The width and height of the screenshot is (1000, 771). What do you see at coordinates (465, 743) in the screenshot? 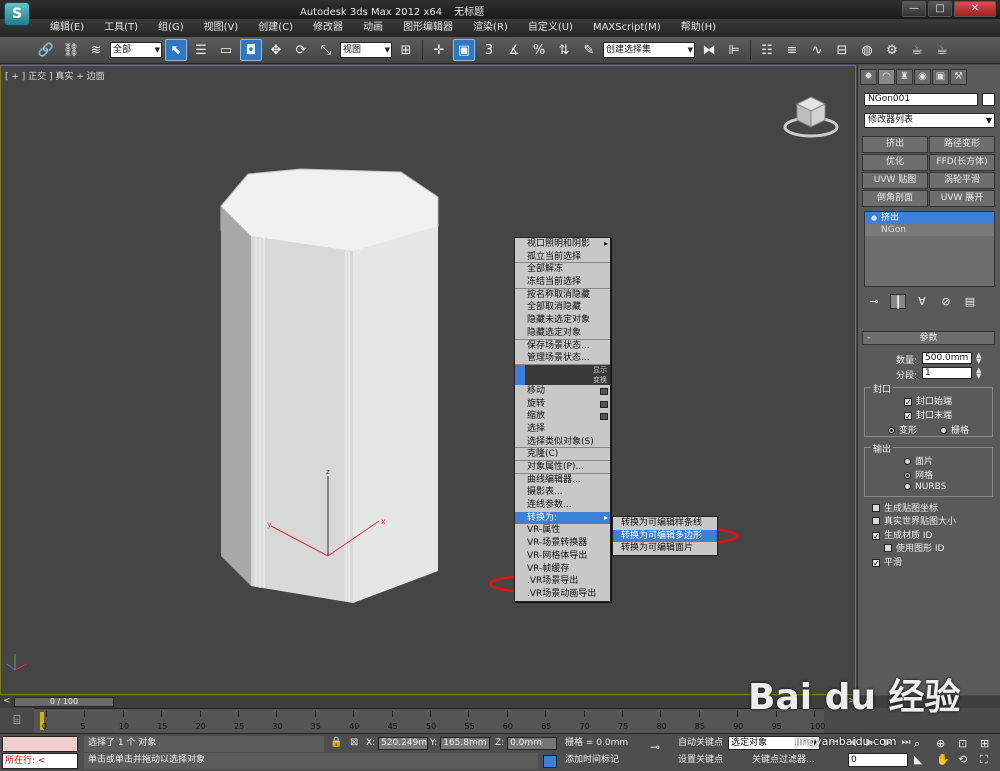
I see `y-field: 165.8mm` at bounding box center [465, 743].